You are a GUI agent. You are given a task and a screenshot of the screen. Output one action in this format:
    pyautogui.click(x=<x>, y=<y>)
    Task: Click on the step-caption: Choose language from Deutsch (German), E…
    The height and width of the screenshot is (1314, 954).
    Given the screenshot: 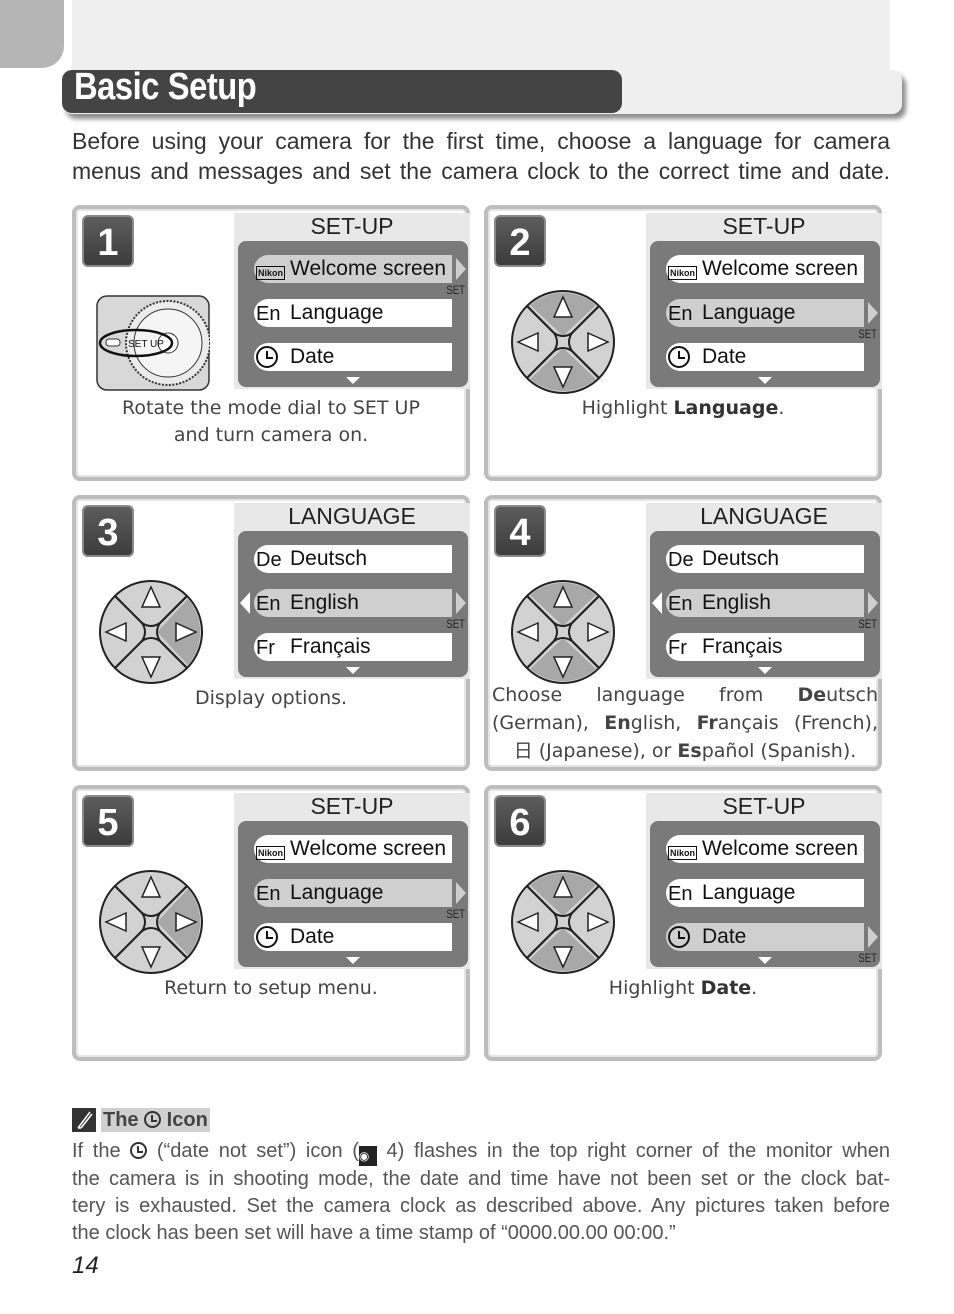 What is the action you would take?
    pyautogui.click(x=685, y=723)
    